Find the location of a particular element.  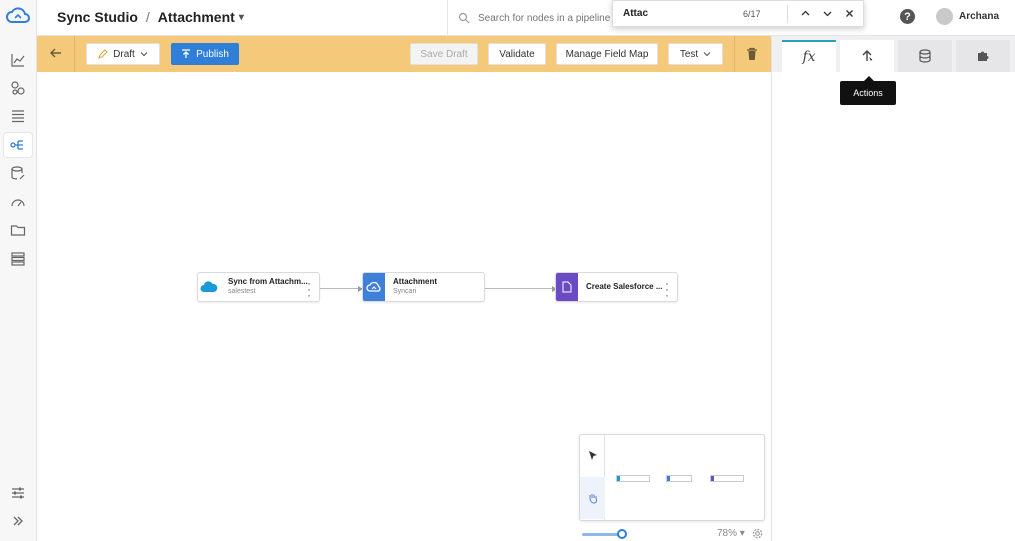

top-header: Sync Studio / Attachment ▾ ? Archana is located at coordinates (526, 18).